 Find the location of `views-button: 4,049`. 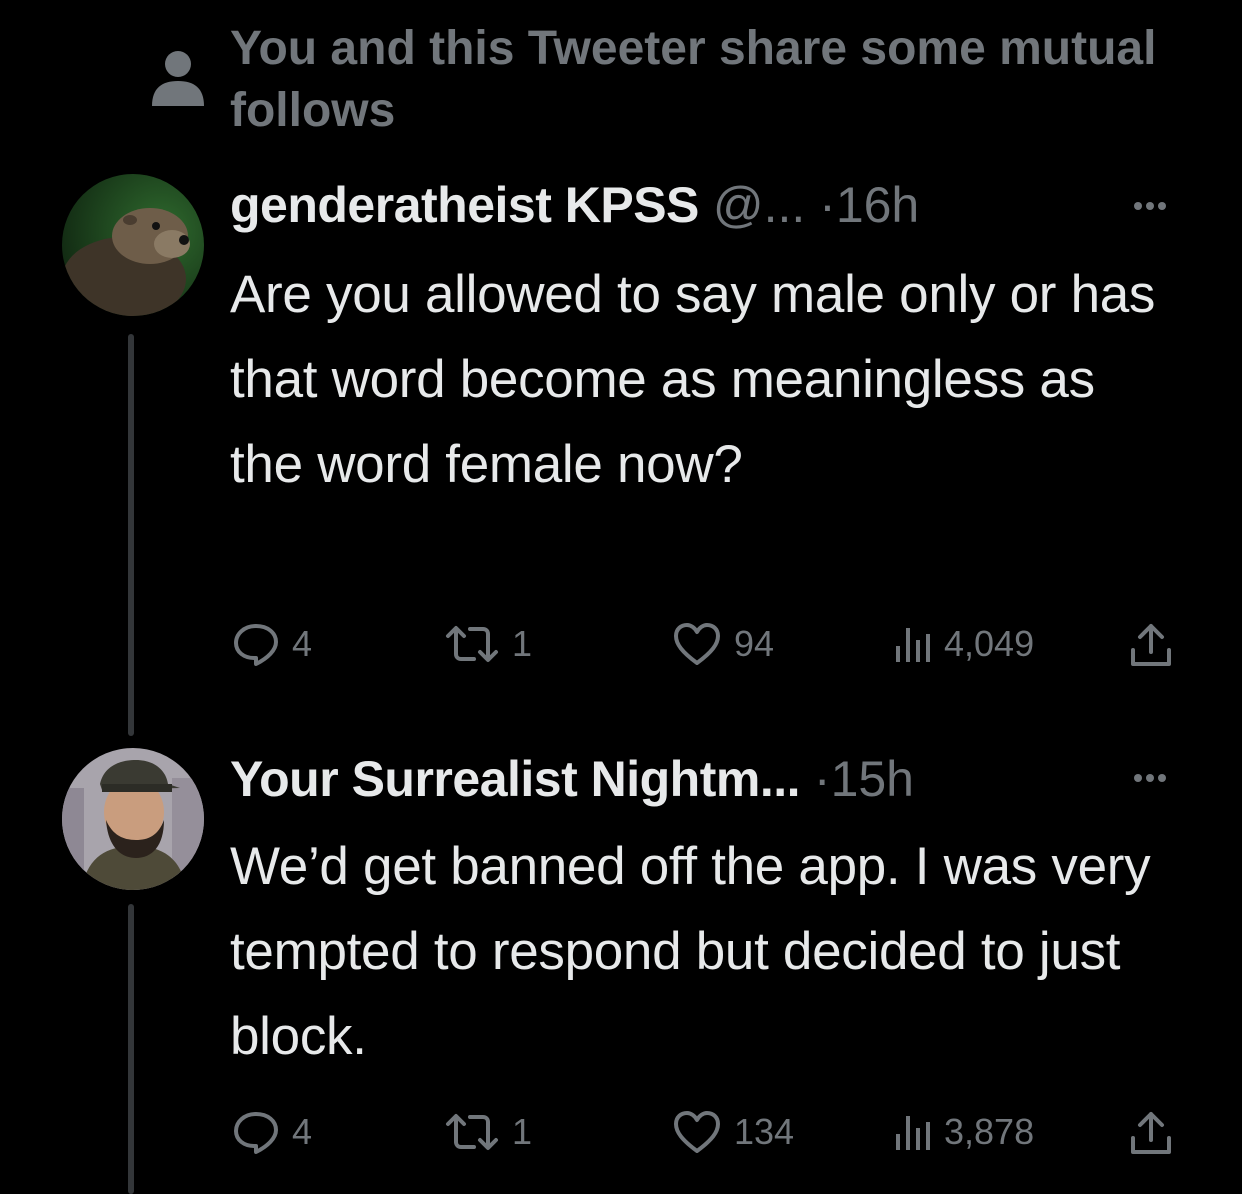

views-button: 4,049 is located at coordinates (963, 644).